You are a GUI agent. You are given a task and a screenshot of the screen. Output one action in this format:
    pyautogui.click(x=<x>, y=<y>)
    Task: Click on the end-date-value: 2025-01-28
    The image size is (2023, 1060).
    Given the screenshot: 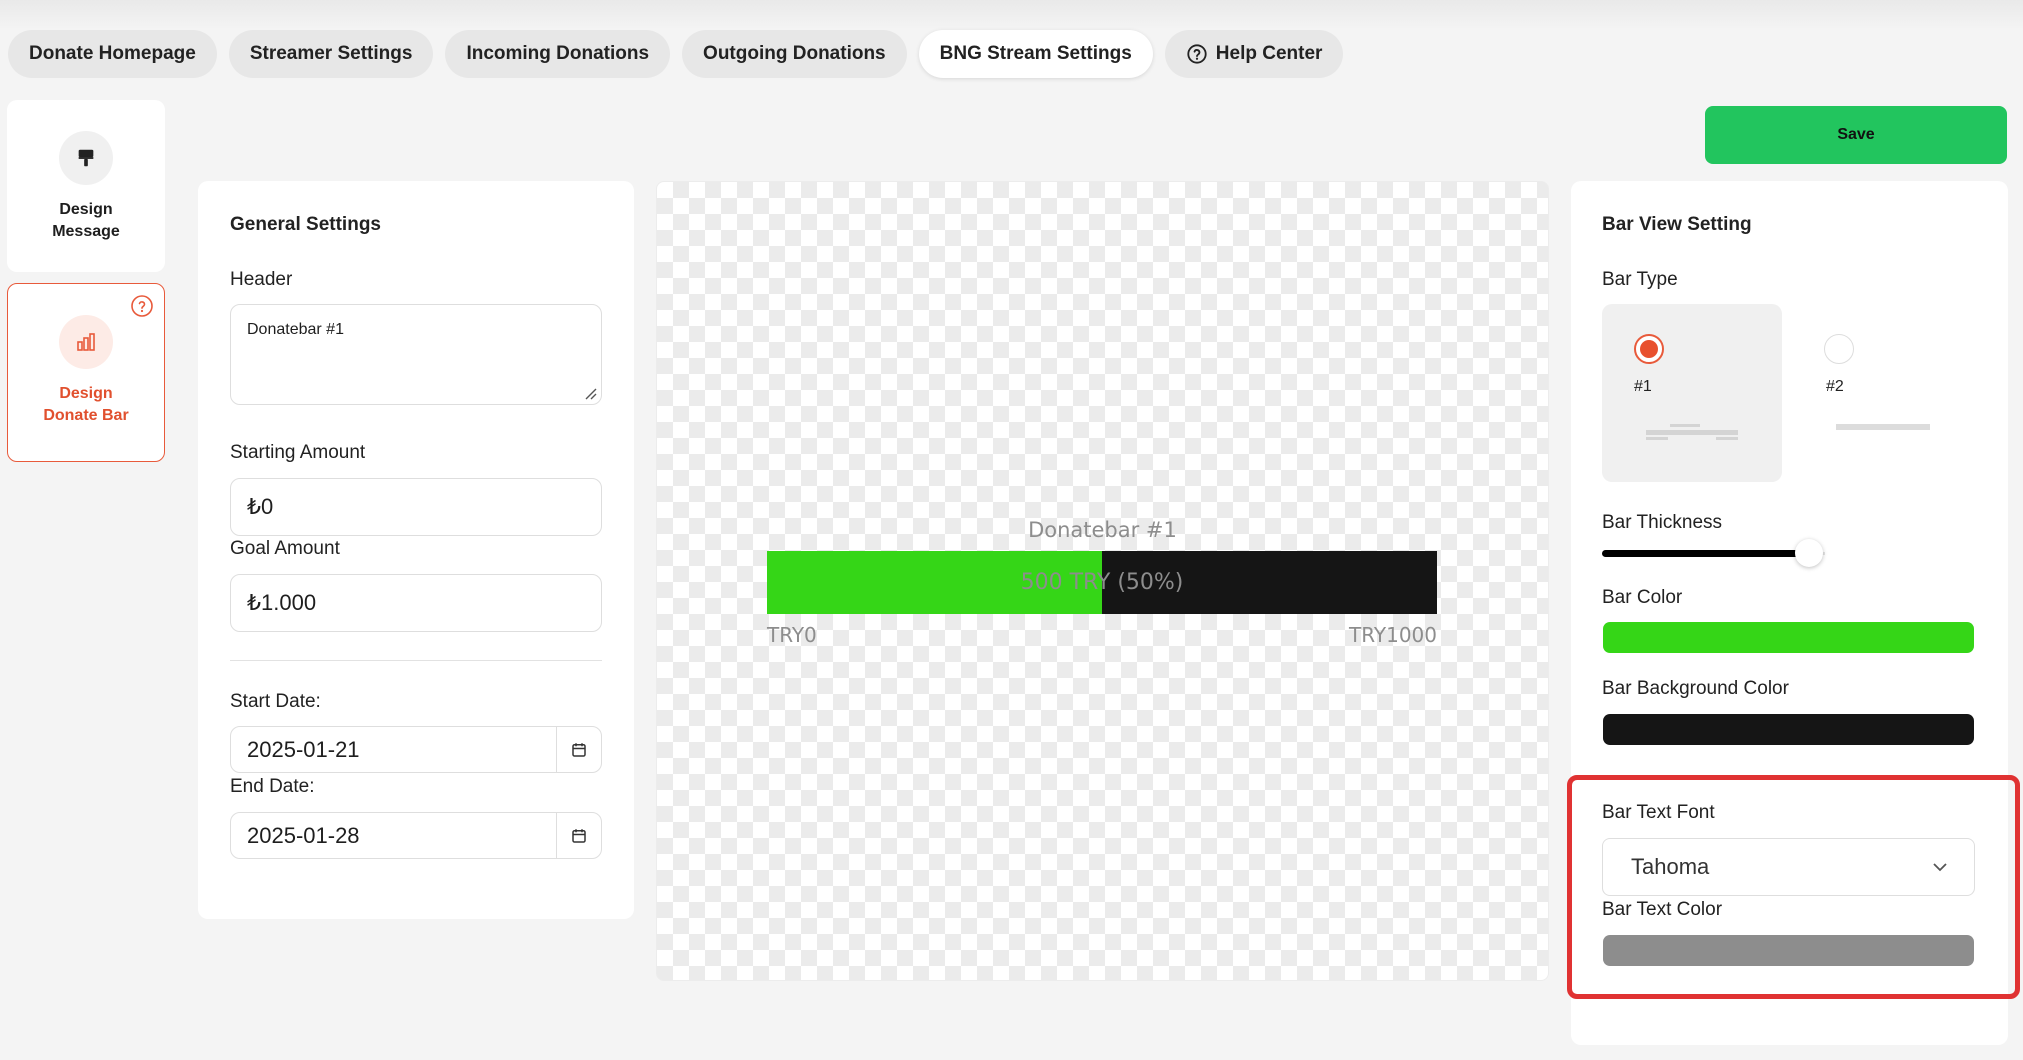 What is the action you would take?
    pyautogui.click(x=303, y=835)
    